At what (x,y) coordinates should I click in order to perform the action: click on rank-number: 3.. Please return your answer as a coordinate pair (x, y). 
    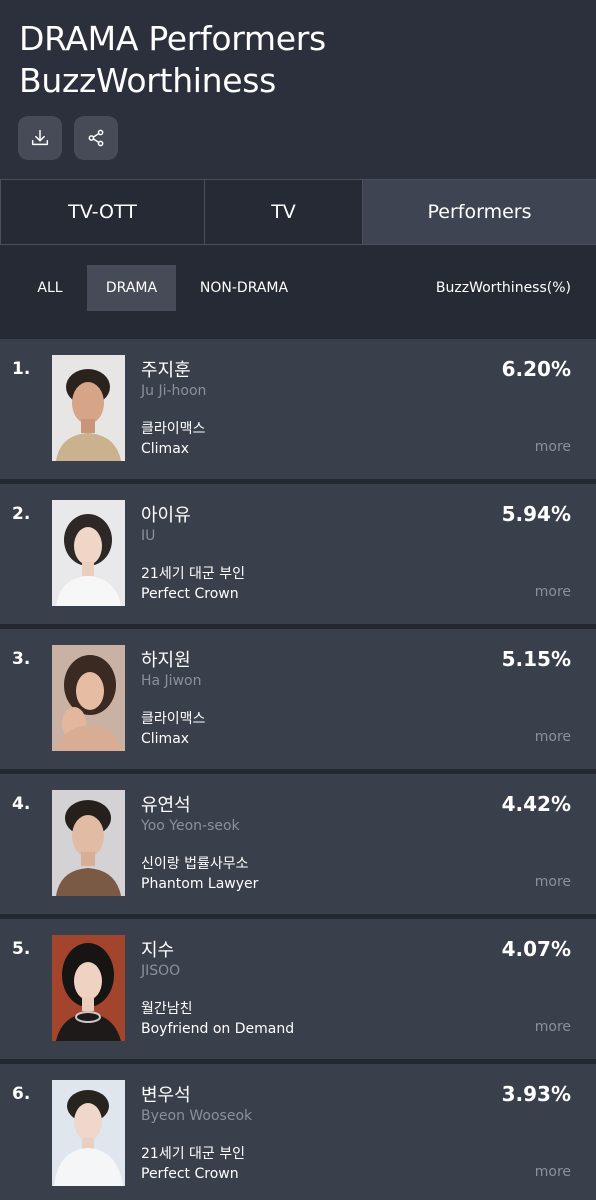
    Looking at the image, I should click on (21, 659).